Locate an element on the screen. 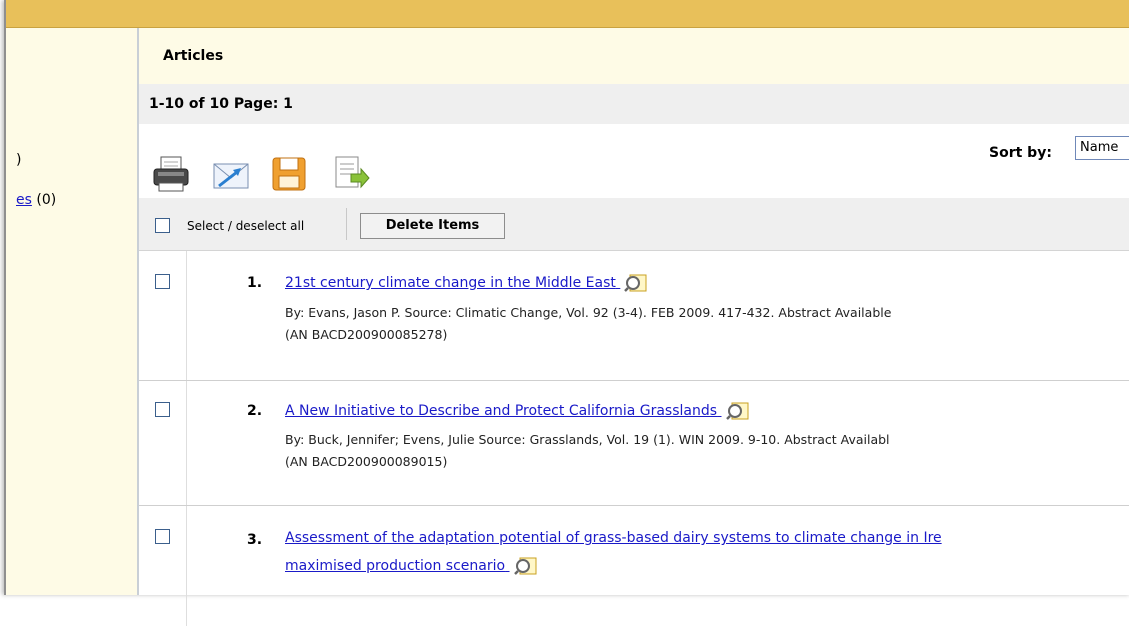 Image resolution: width=1129 pixels, height=626 pixels. result-accession: (AN BACD200900089015) is located at coordinates (366, 461).